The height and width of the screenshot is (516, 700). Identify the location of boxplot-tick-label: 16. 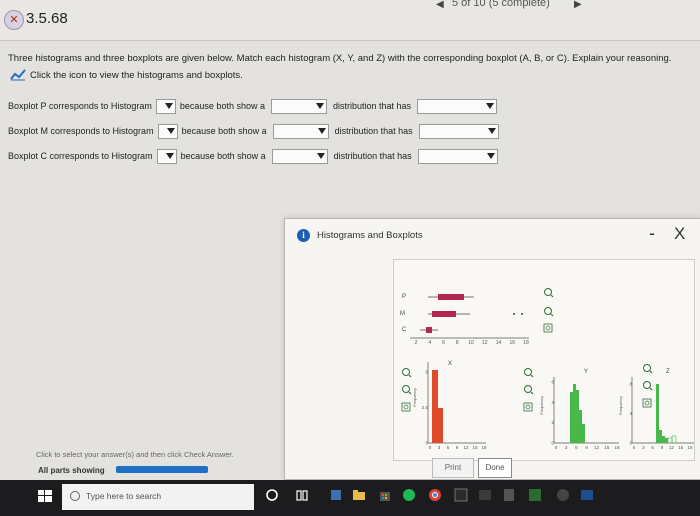
(512, 343).